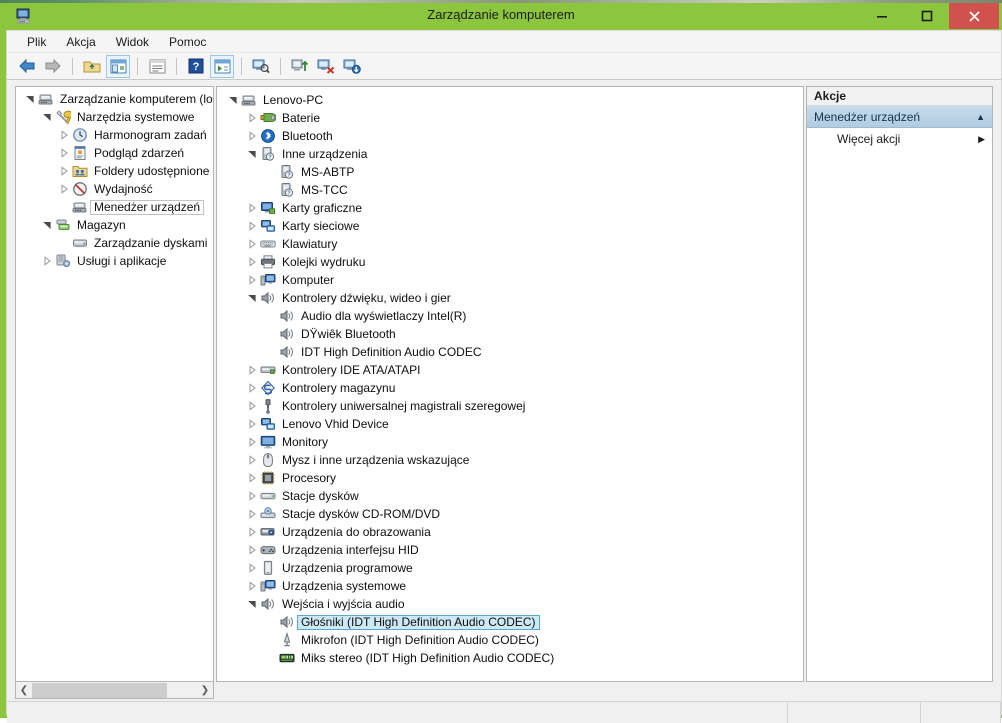 The width and height of the screenshot is (1002, 723). I want to click on help-icon: ?, so click(196, 66).